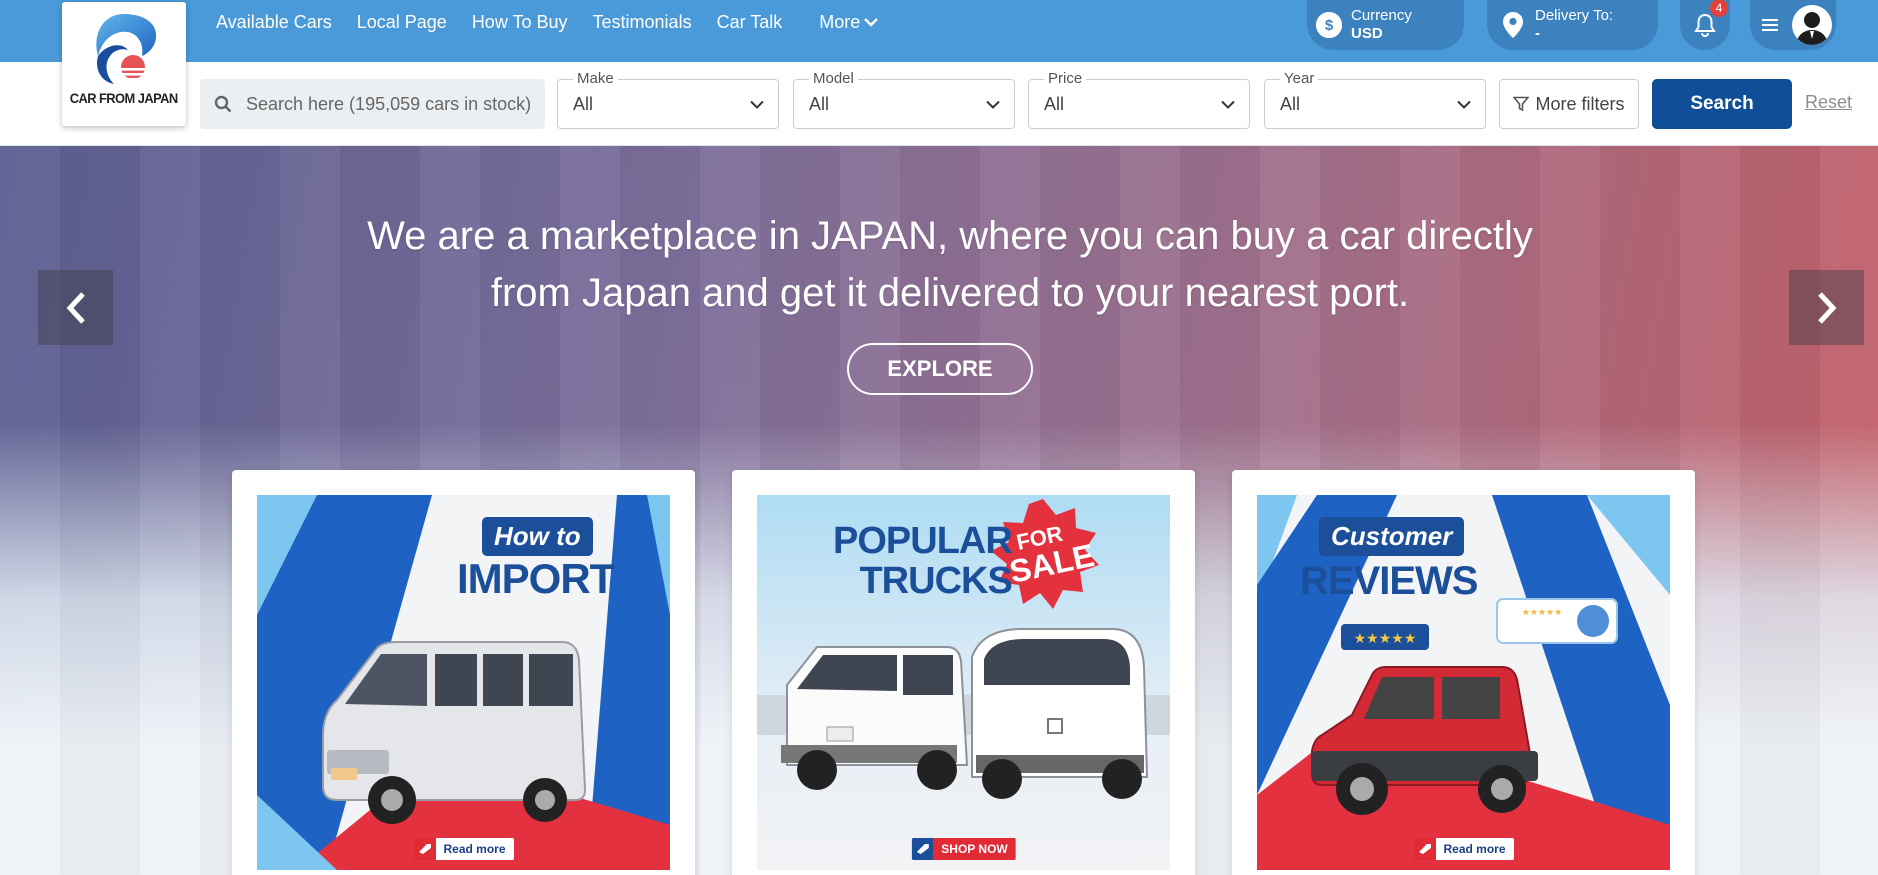 The height and width of the screenshot is (875, 1878). What do you see at coordinates (1381, 15) in the screenshot?
I see `currency-label: Currency` at bounding box center [1381, 15].